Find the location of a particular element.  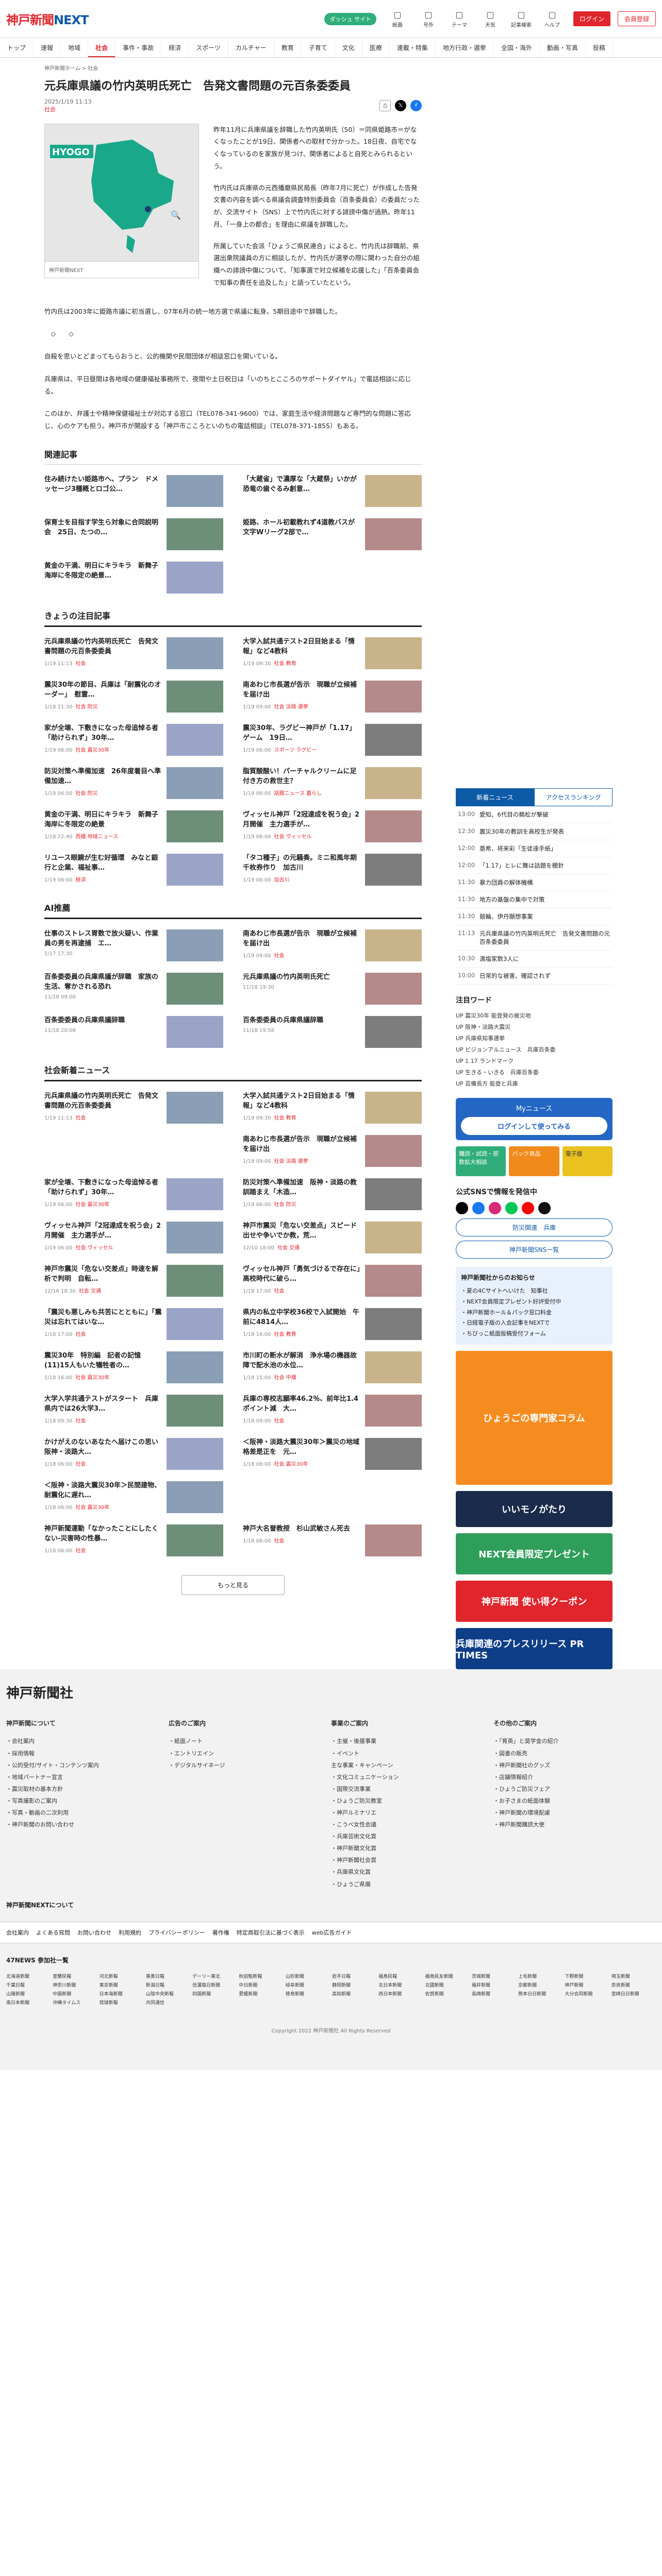

region-link: 中日新聞 is located at coordinates (261, 1984).